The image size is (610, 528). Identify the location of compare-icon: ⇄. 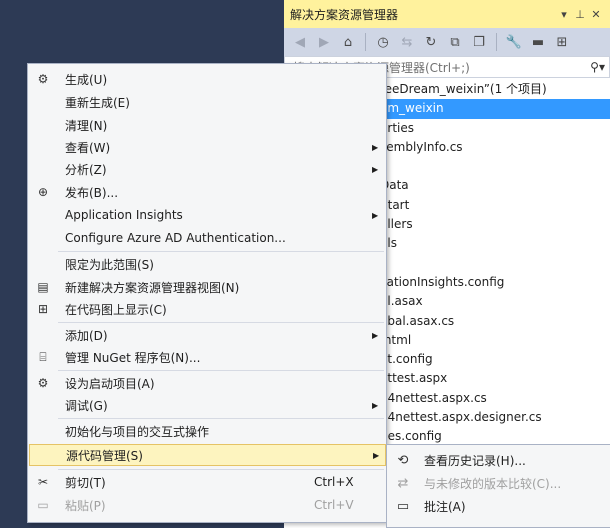
(403, 483).